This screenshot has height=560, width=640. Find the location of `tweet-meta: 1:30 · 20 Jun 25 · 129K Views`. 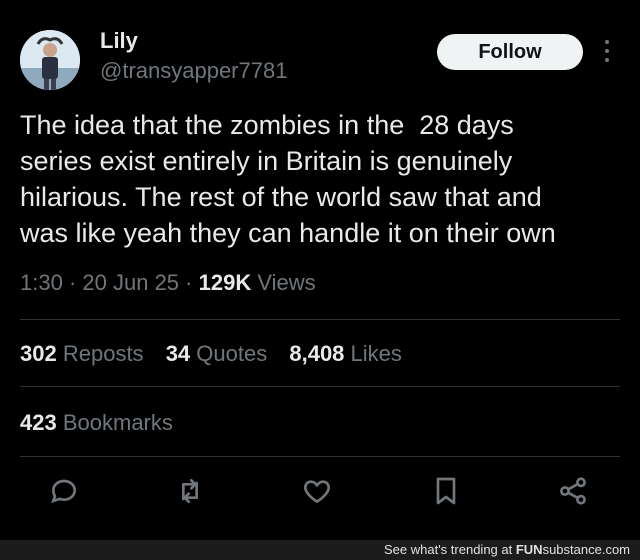

tweet-meta: 1:30 · 20 Jun 25 · 129K Views is located at coordinates (168, 283).